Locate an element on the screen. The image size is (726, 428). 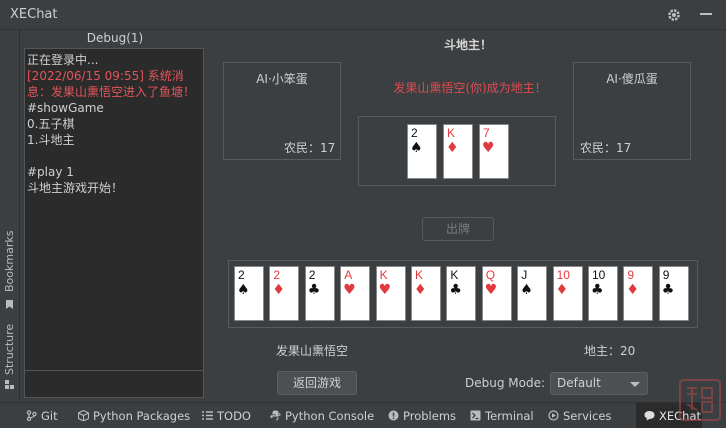
hand-card: 9 ♦ is located at coordinates (638, 293).